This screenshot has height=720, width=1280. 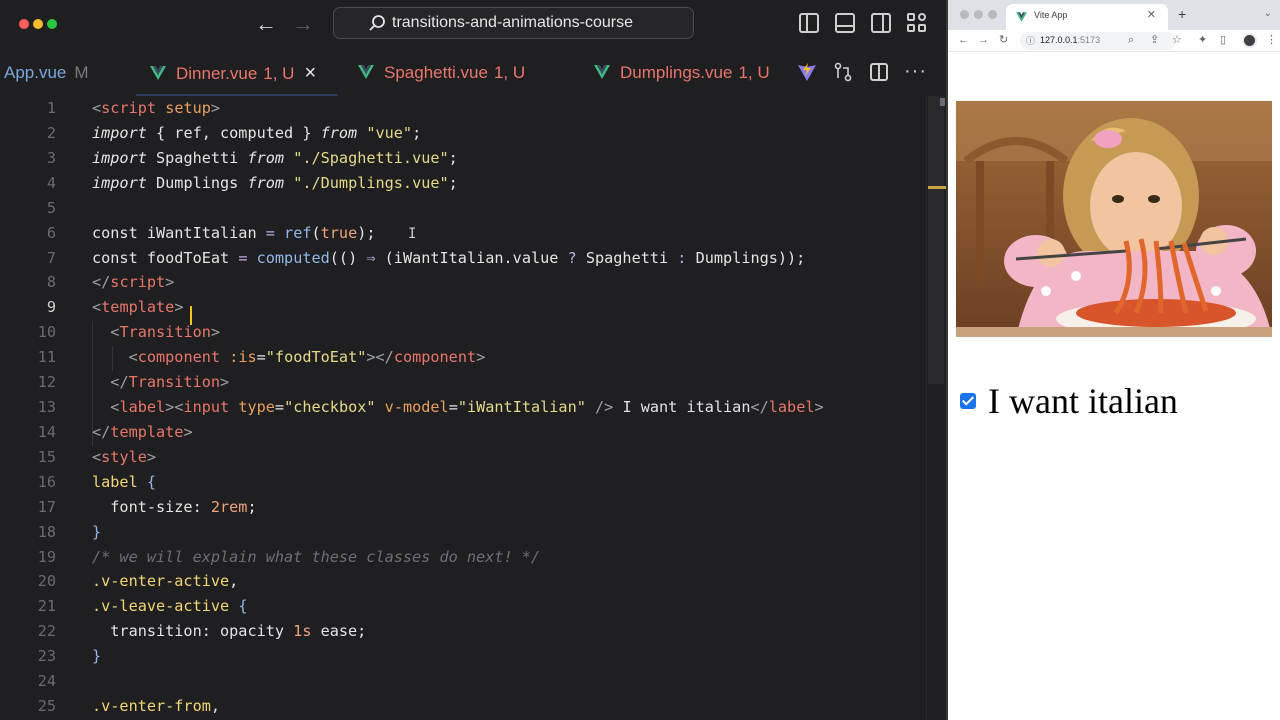 What do you see at coordinates (465, 631) in the screenshot?
I see `code-line: 22 transition: opacity 1s ease;` at bounding box center [465, 631].